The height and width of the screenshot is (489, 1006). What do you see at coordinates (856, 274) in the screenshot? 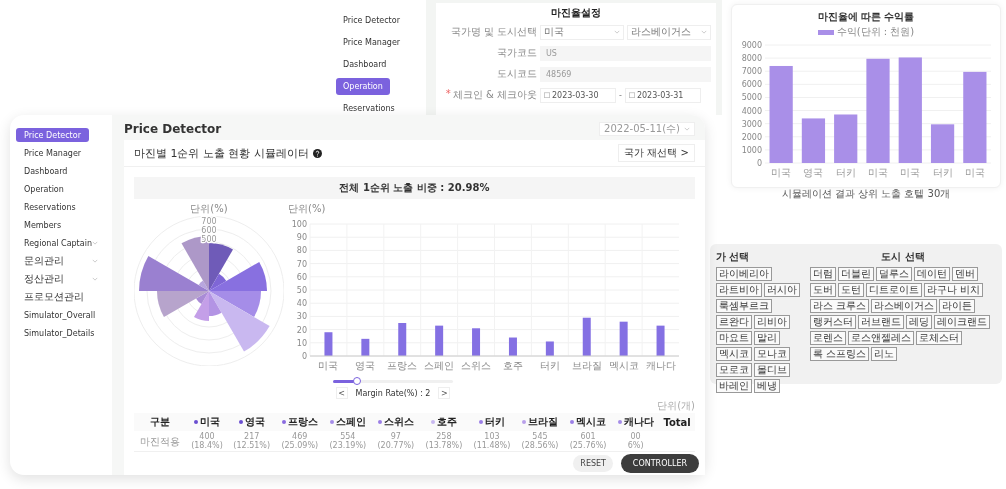
I see `city-chip: 더블린` at bounding box center [856, 274].